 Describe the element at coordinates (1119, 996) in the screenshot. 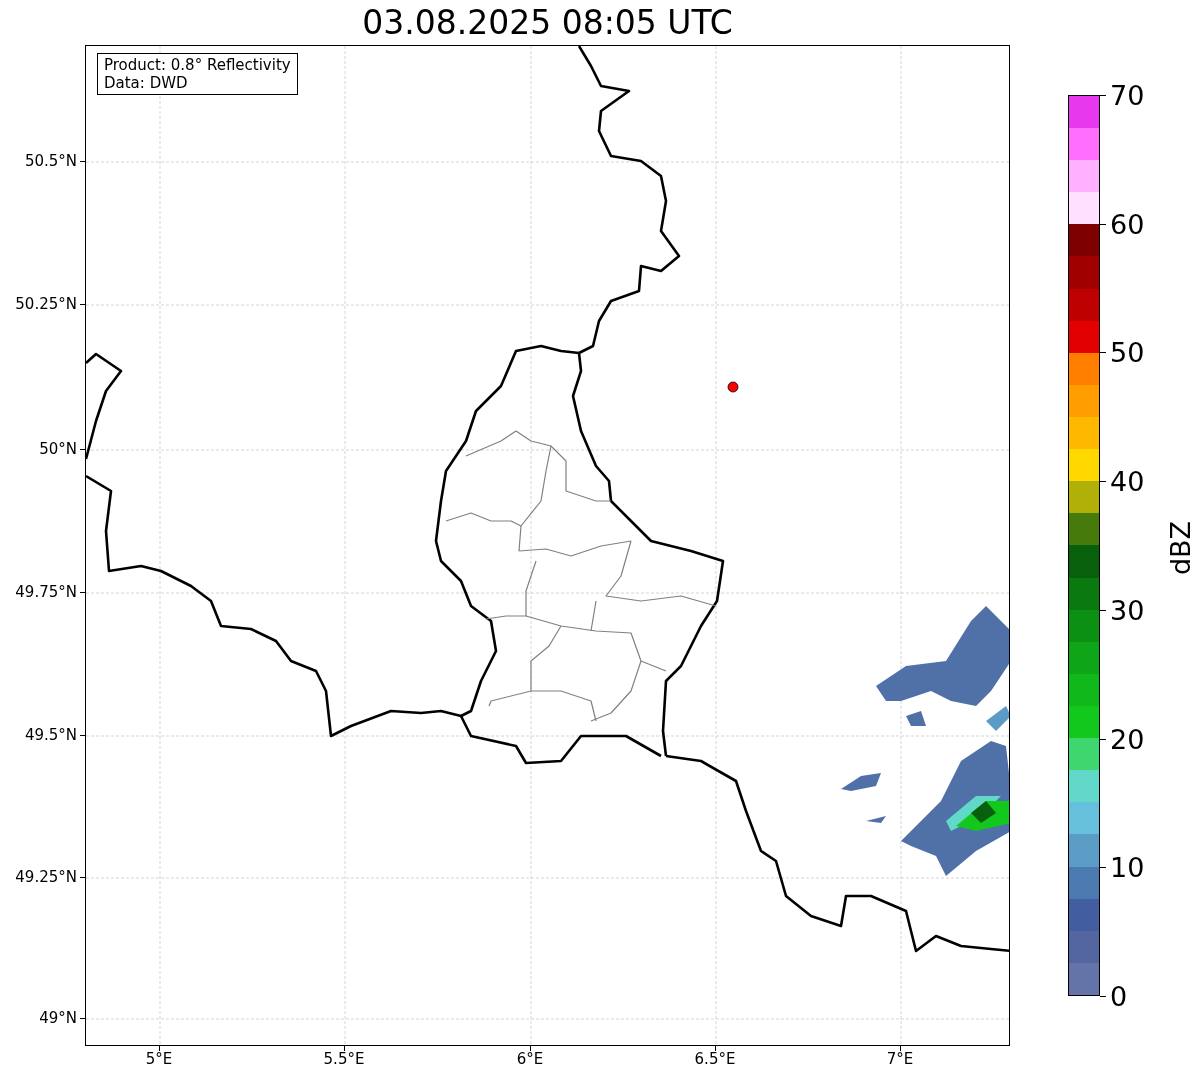

I see `colorbar-tick-label: 0` at that location.